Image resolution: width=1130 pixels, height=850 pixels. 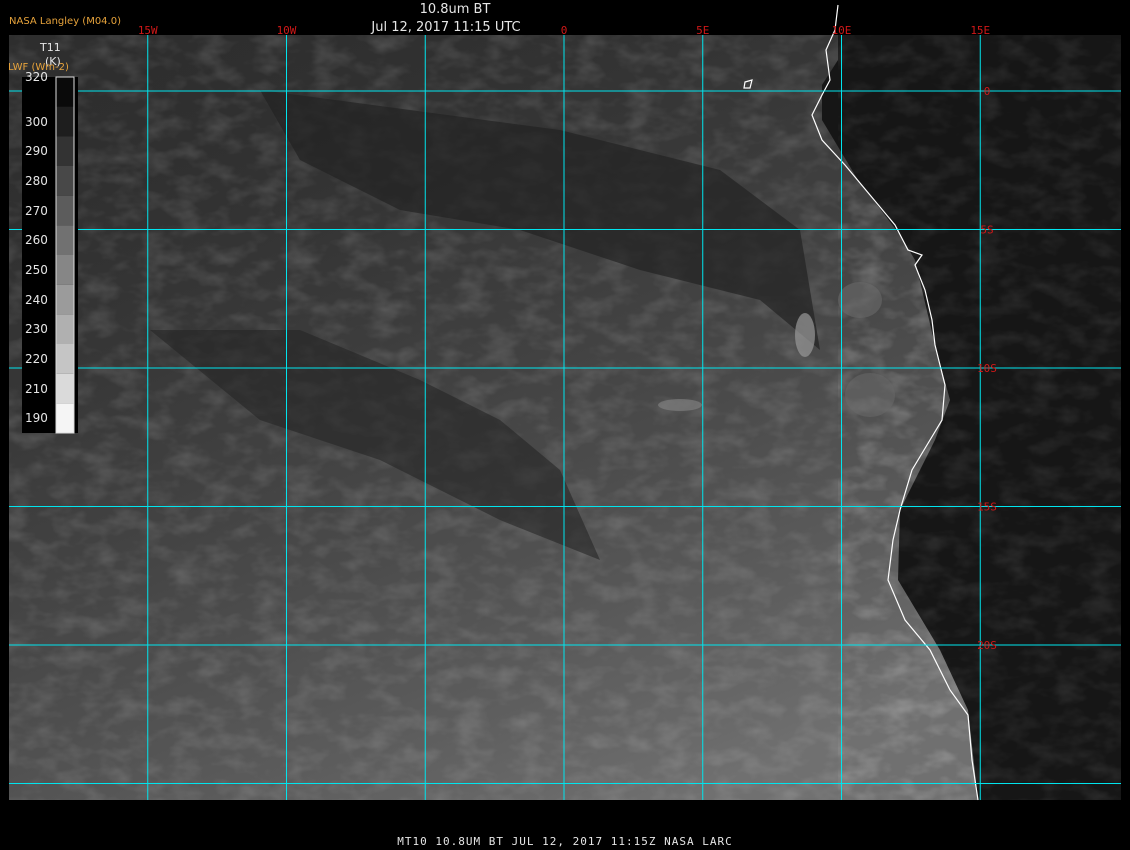 What do you see at coordinates (36, 180) in the screenshot?
I see `colorbar-tick-label: 280` at bounding box center [36, 180].